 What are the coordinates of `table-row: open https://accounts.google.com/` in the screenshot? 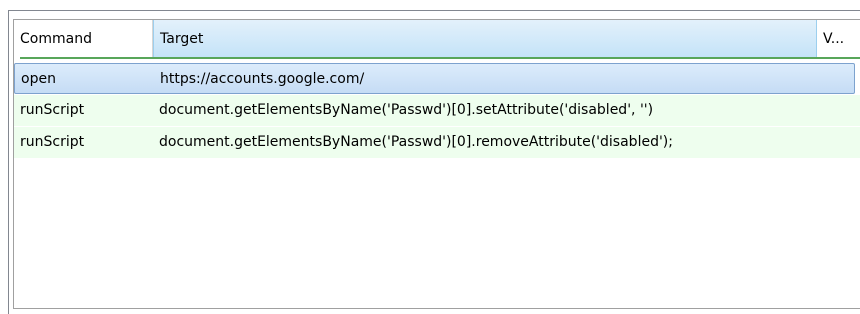 It's located at (434, 78).